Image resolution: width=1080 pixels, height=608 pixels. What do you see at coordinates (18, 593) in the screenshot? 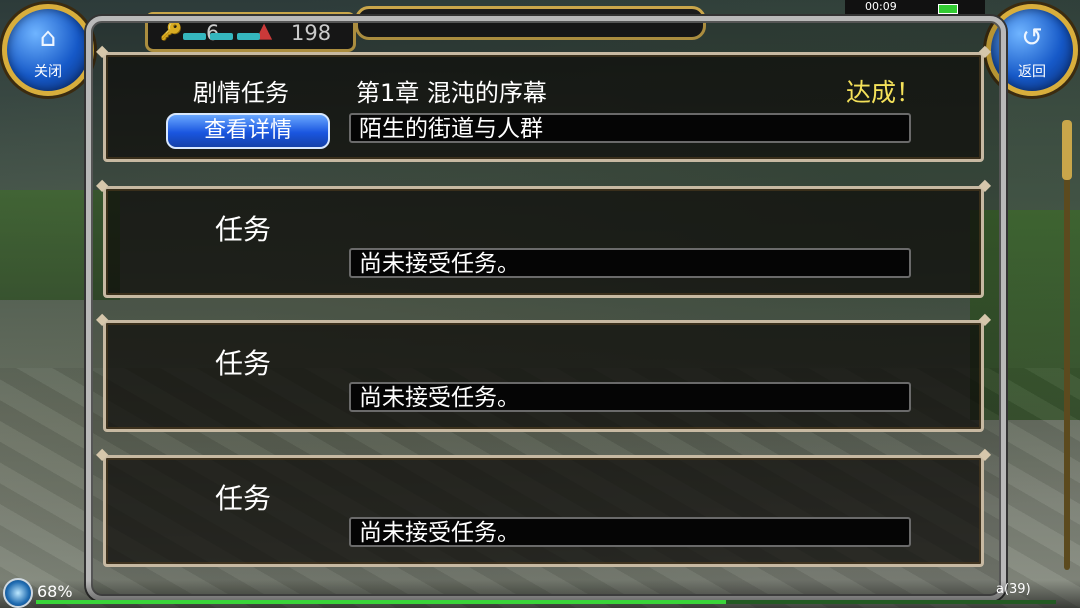
I see `connection-orb-icon` at bounding box center [18, 593].